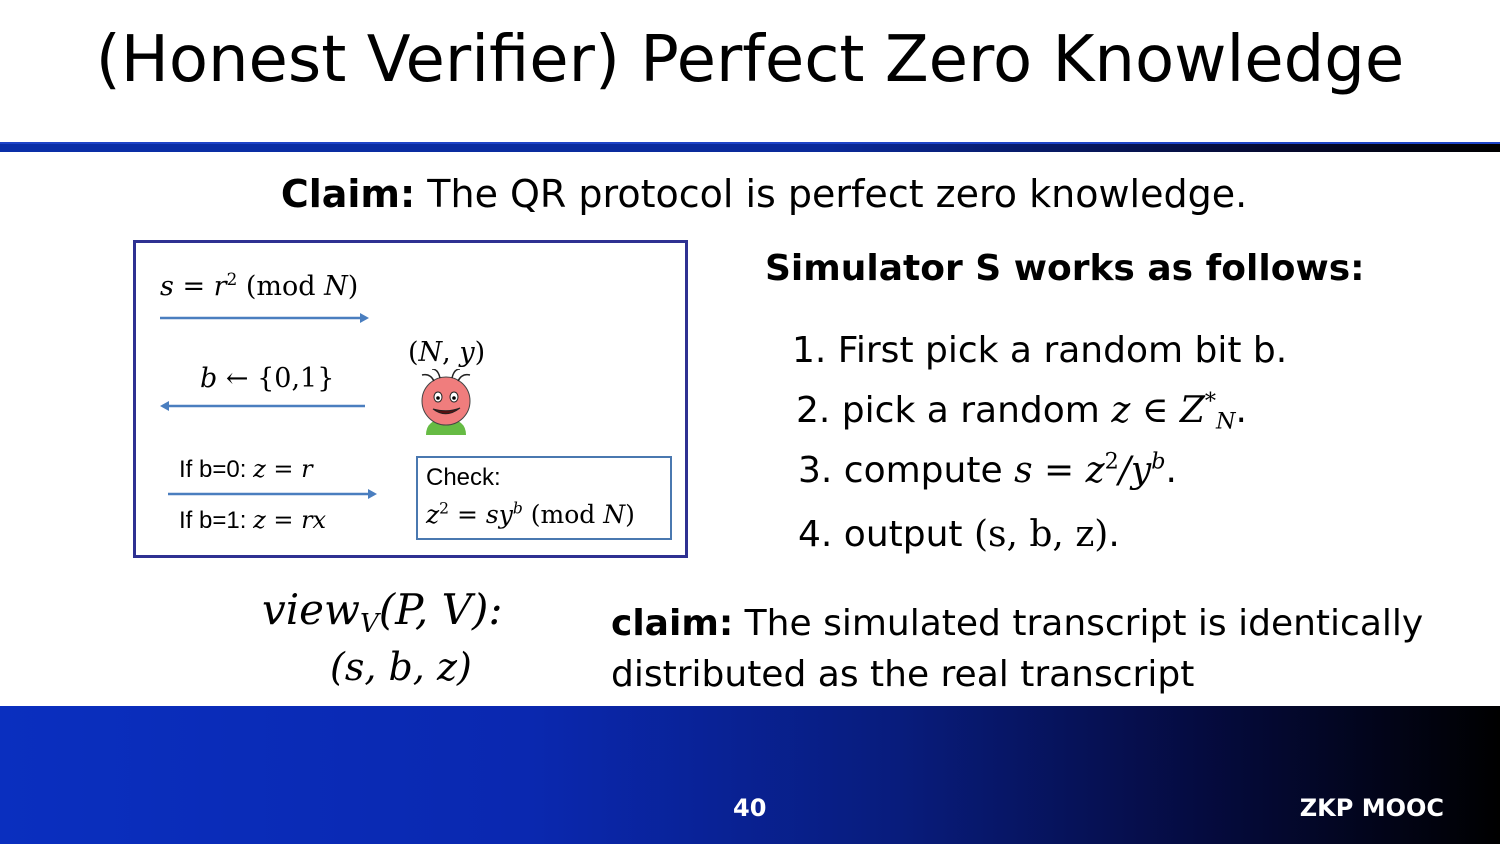  I want to click on bit-set: {0,1}, so click(296, 378).